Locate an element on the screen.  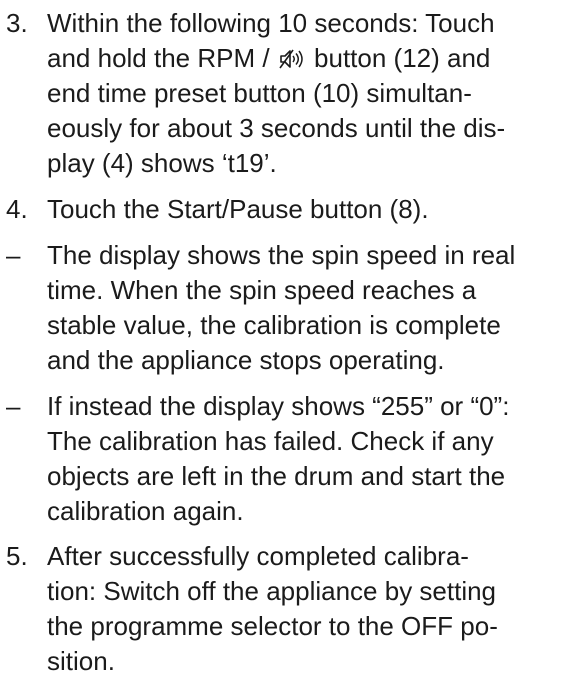
step-marker: 4. is located at coordinates (17, 209).